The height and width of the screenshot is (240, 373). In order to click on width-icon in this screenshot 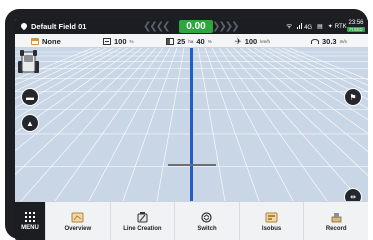, I will do `click(107, 41)`.